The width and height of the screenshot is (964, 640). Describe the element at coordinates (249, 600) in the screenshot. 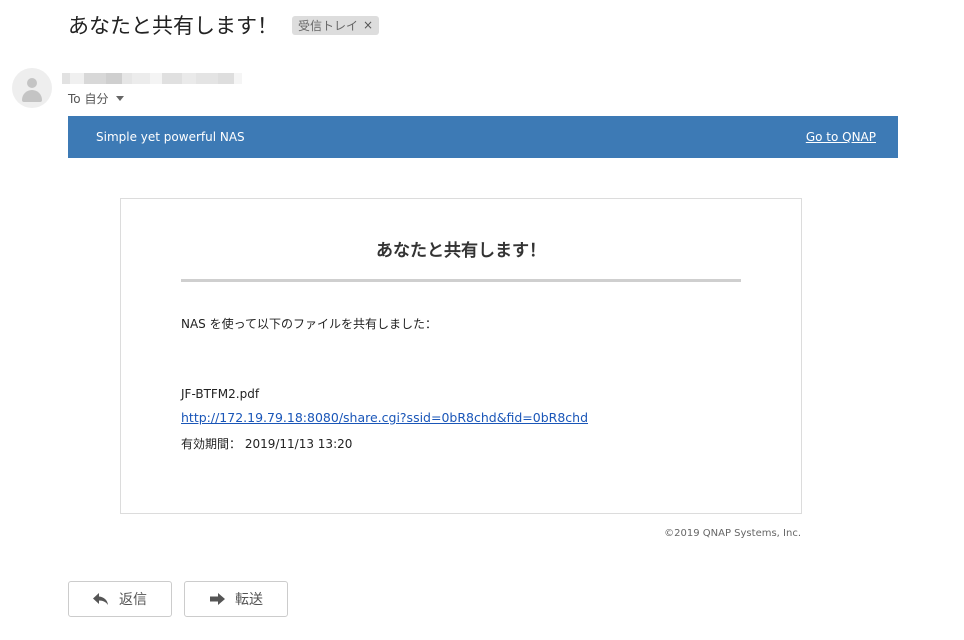

I see `forward-label: 転送` at that location.